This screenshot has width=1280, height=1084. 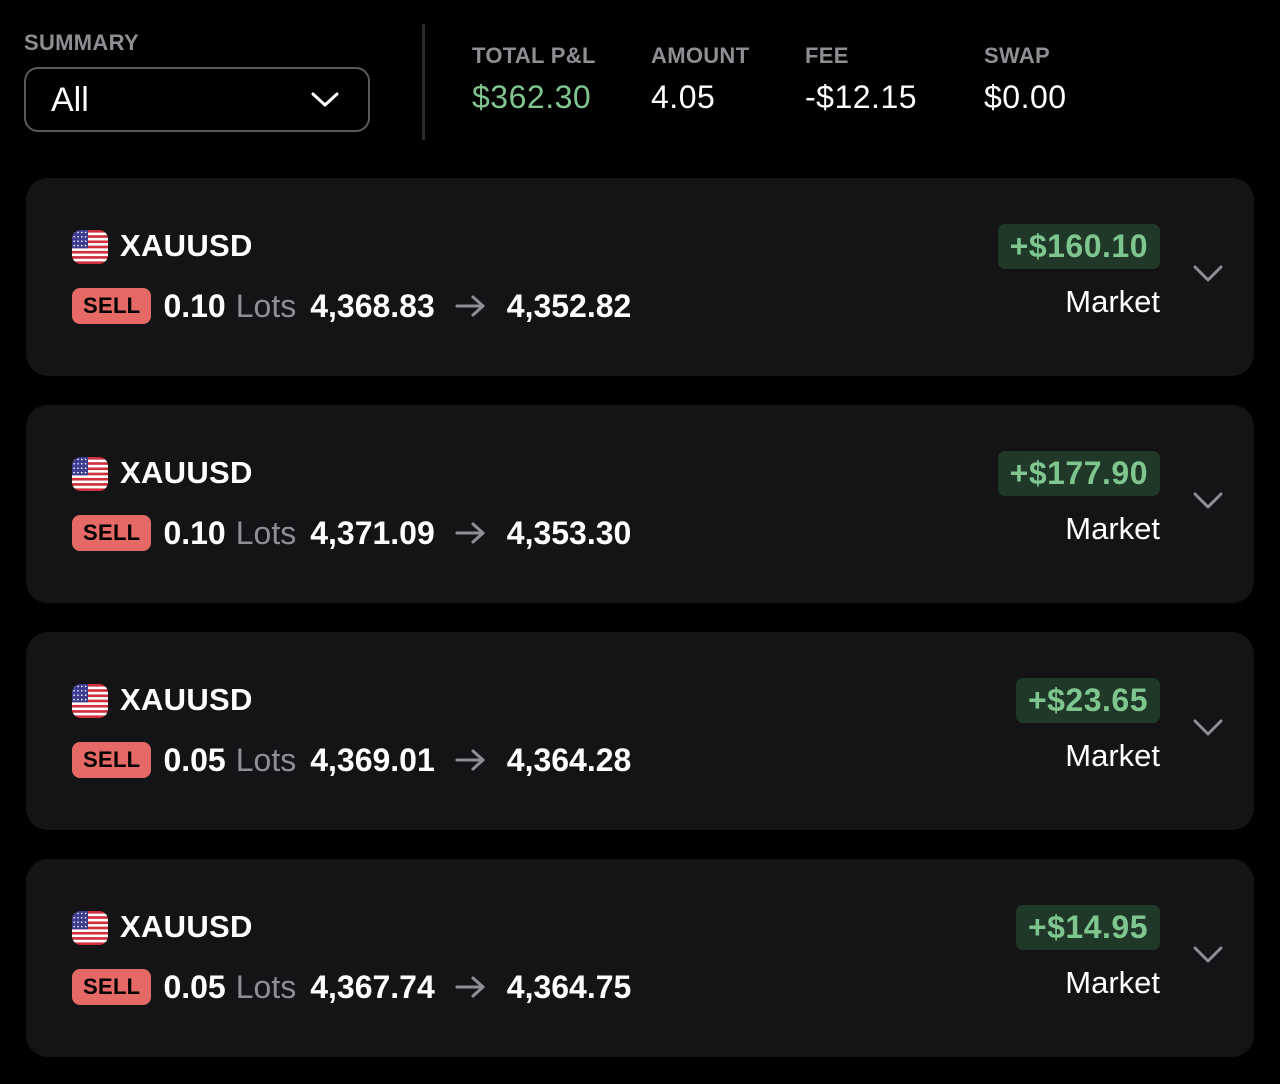 What do you see at coordinates (372, 986) in the screenshot?
I see `open-price: 4,367.74` at bounding box center [372, 986].